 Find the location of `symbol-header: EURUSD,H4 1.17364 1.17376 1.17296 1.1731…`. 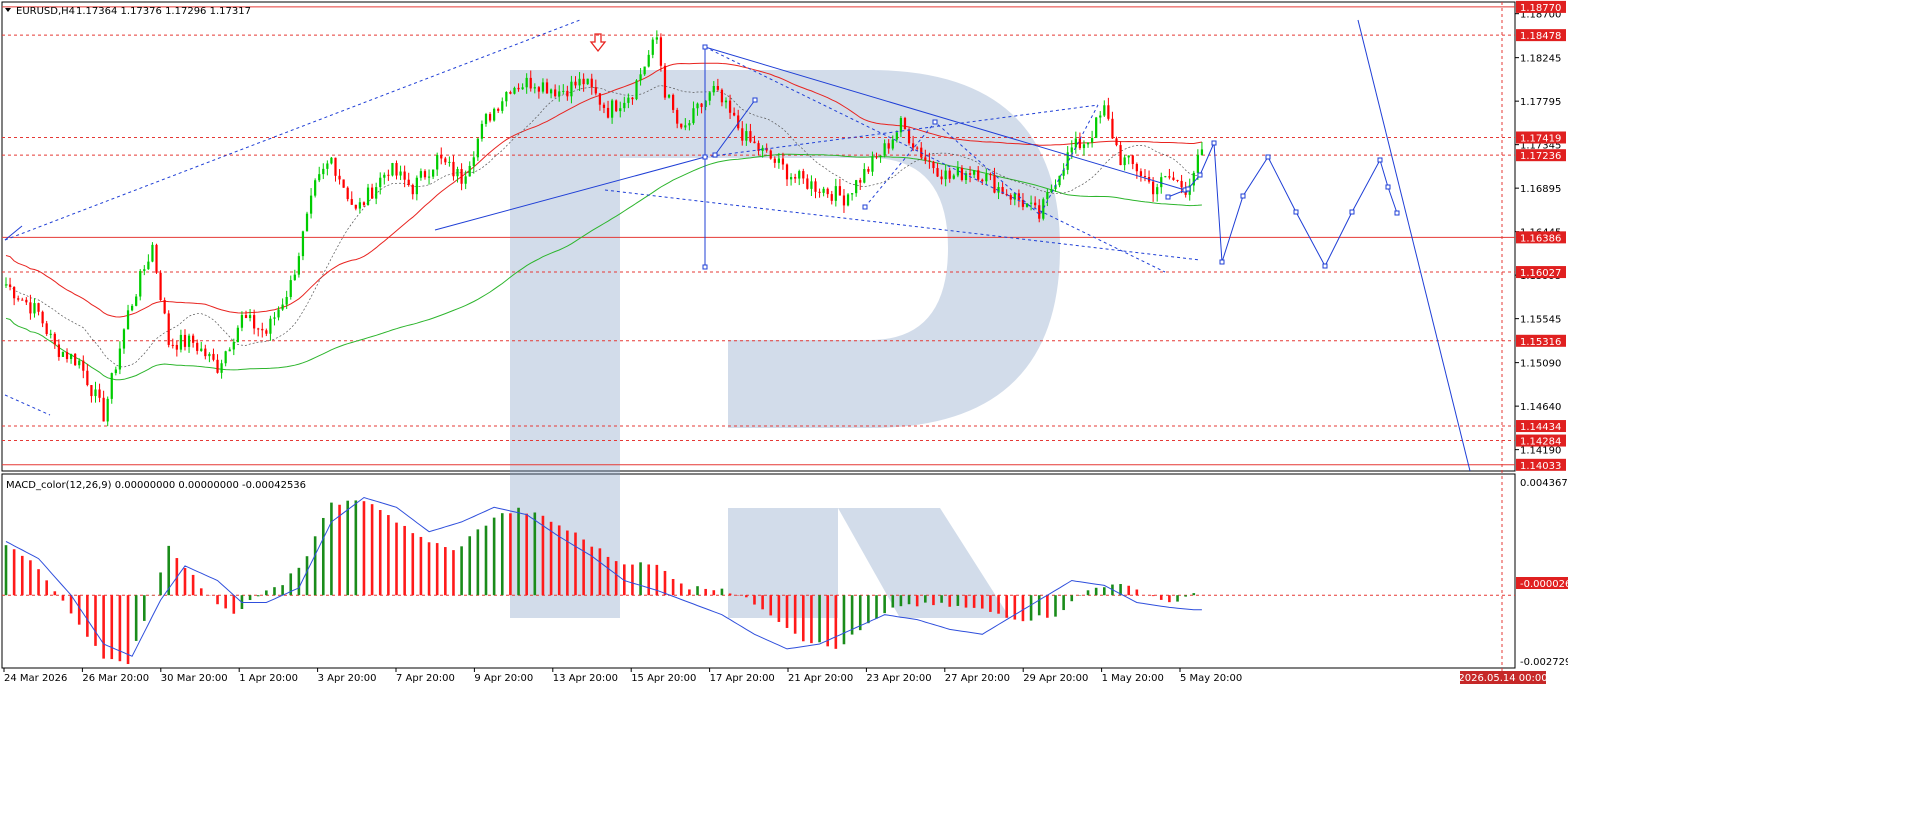

symbol-header: EURUSD,H4 1.17364 1.17376 1.17296 1.1731… is located at coordinates (128, 11).